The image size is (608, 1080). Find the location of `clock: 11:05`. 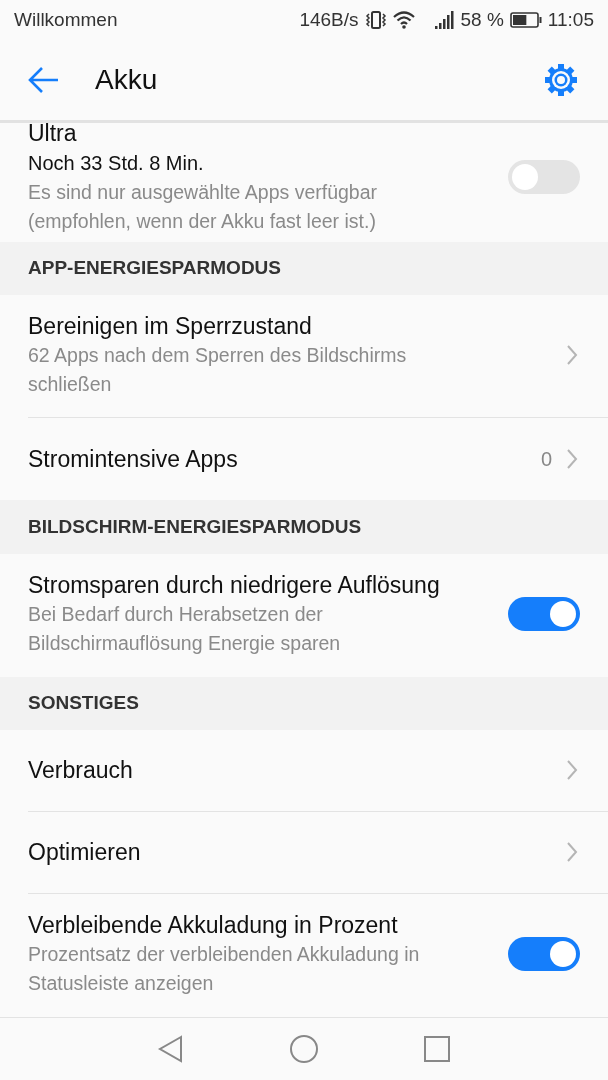

clock: 11:05 is located at coordinates (570, 20).